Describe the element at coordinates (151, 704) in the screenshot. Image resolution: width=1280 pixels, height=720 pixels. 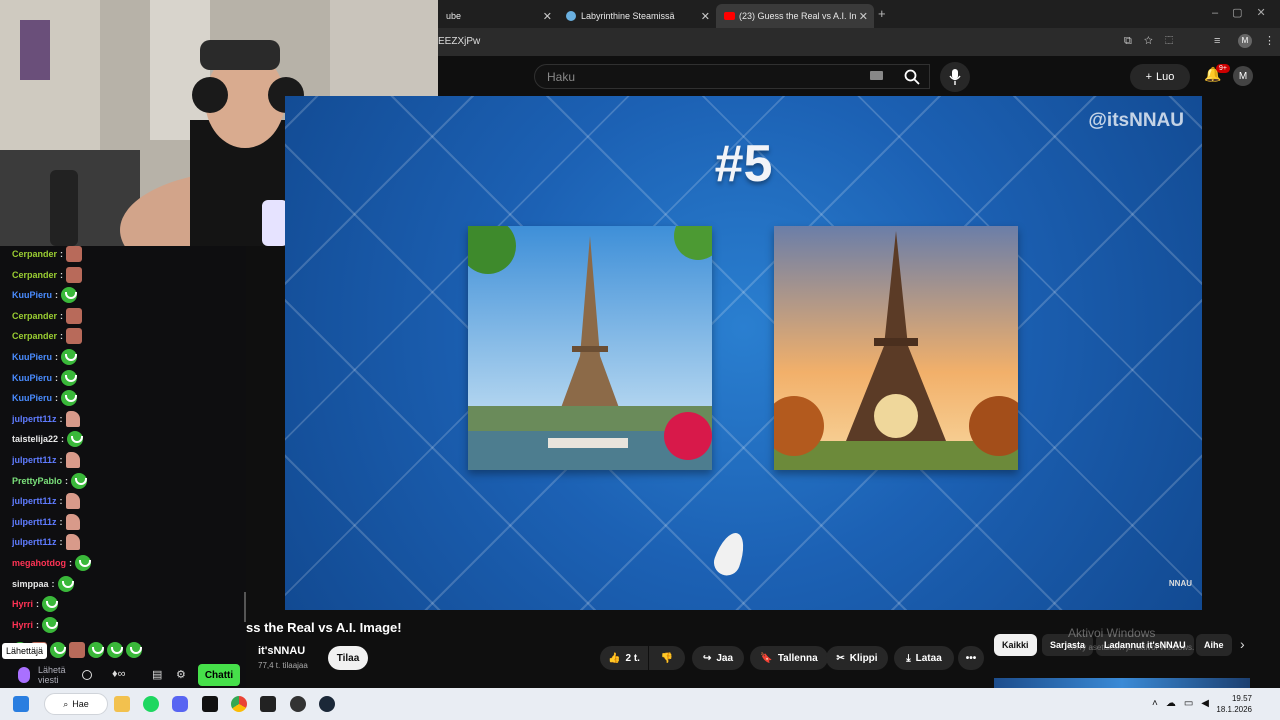
I see `spotify-icon` at that location.